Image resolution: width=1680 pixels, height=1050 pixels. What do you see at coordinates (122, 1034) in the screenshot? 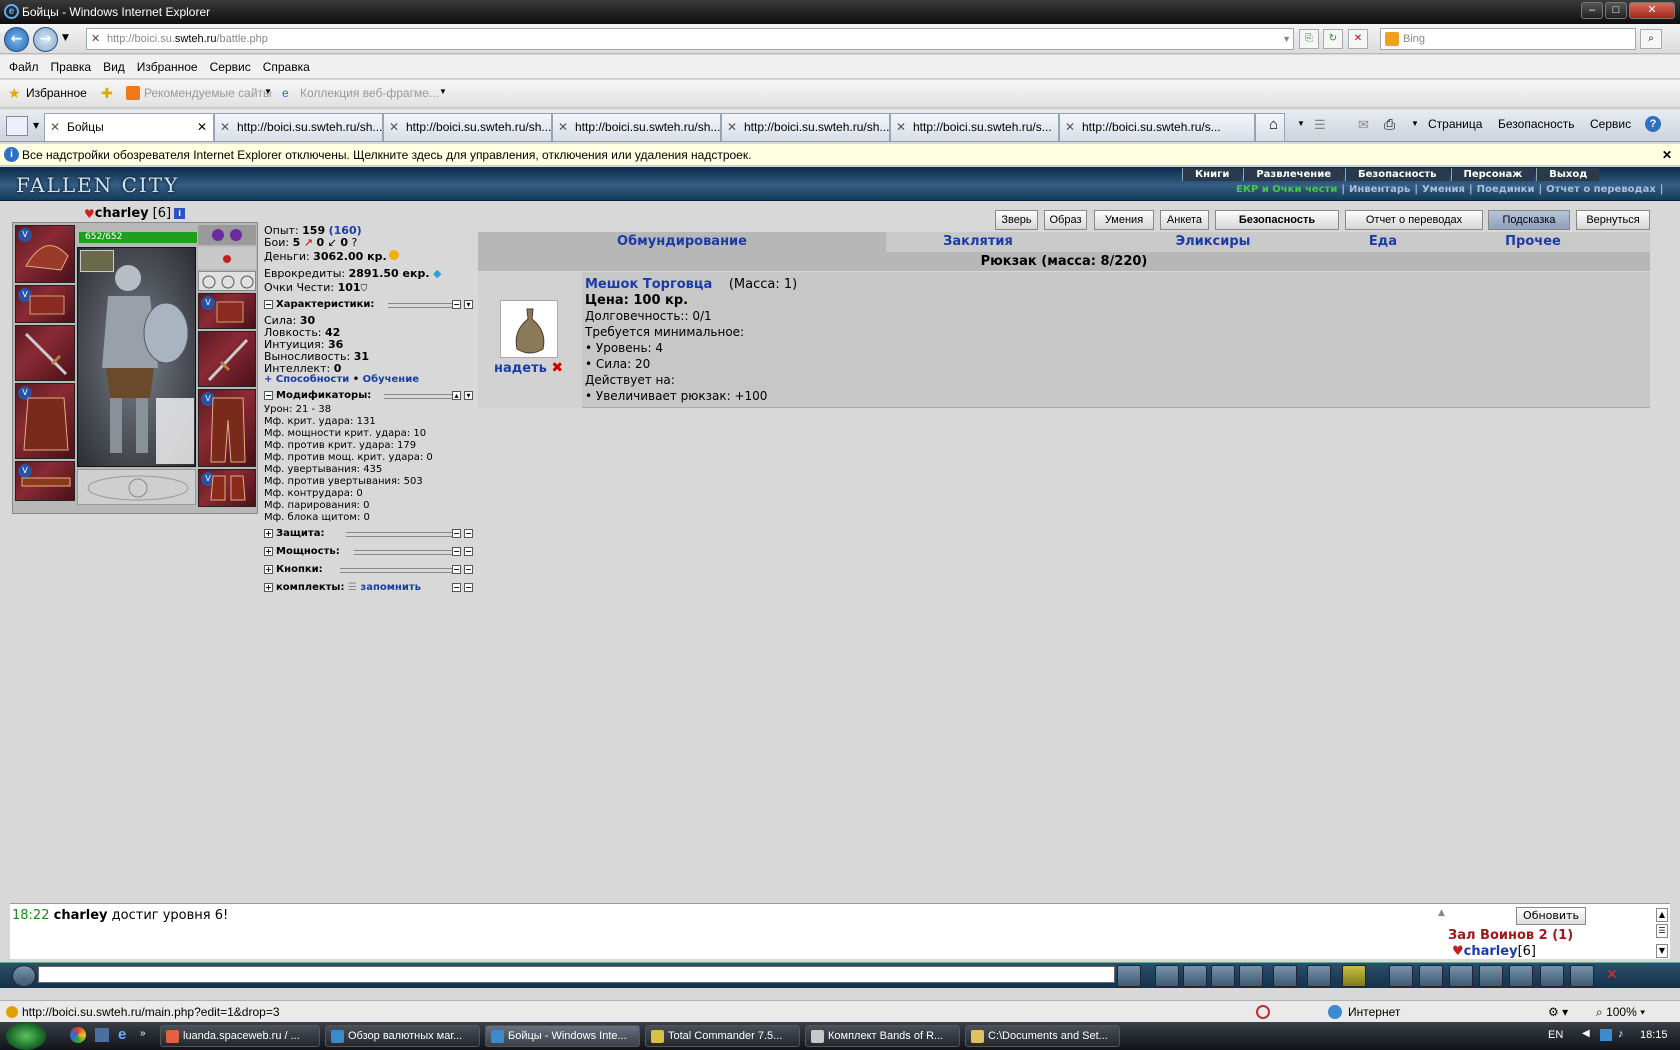
I see `ie-quicklaunch-icon: e` at bounding box center [122, 1034].